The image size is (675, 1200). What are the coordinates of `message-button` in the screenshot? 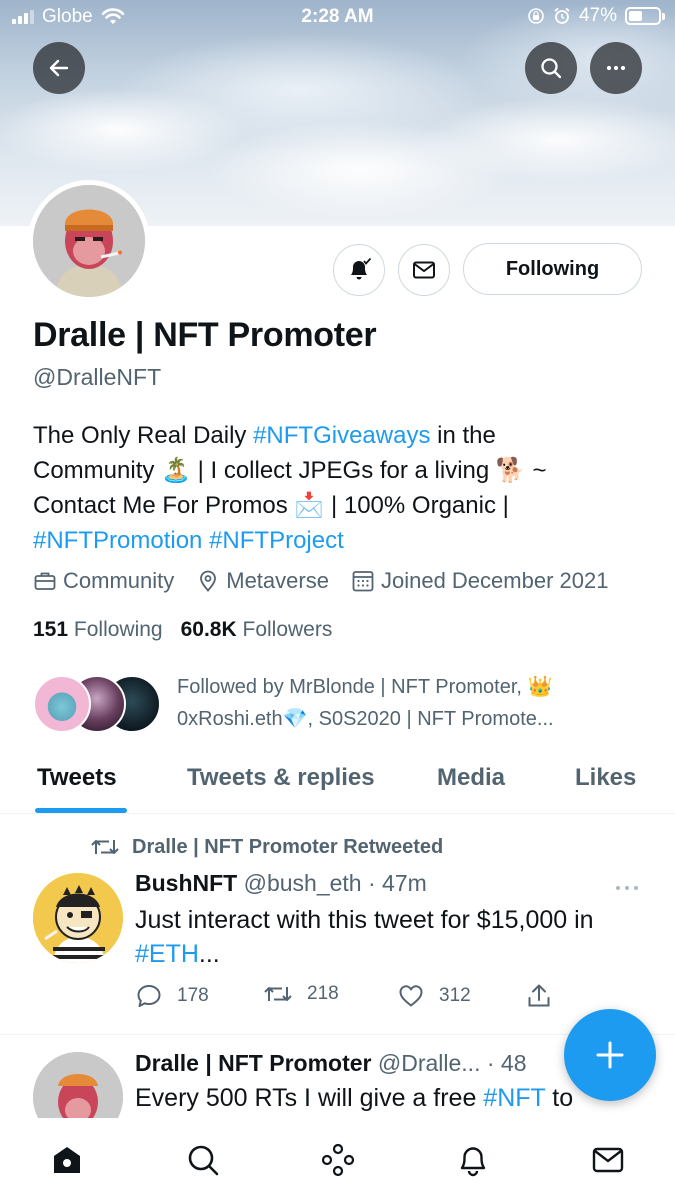 It's located at (424, 270).